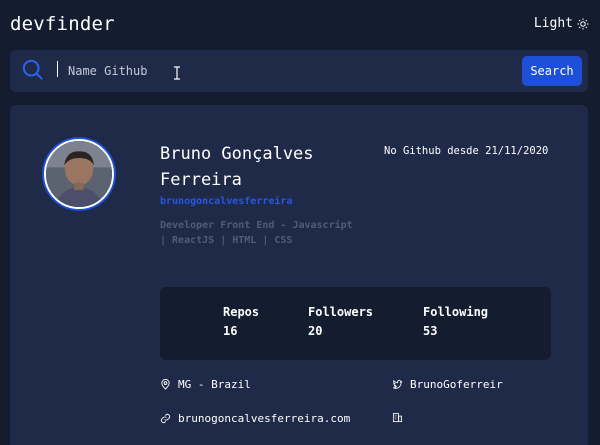  What do you see at coordinates (230, 331) in the screenshot?
I see `stat-value: 16` at bounding box center [230, 331].